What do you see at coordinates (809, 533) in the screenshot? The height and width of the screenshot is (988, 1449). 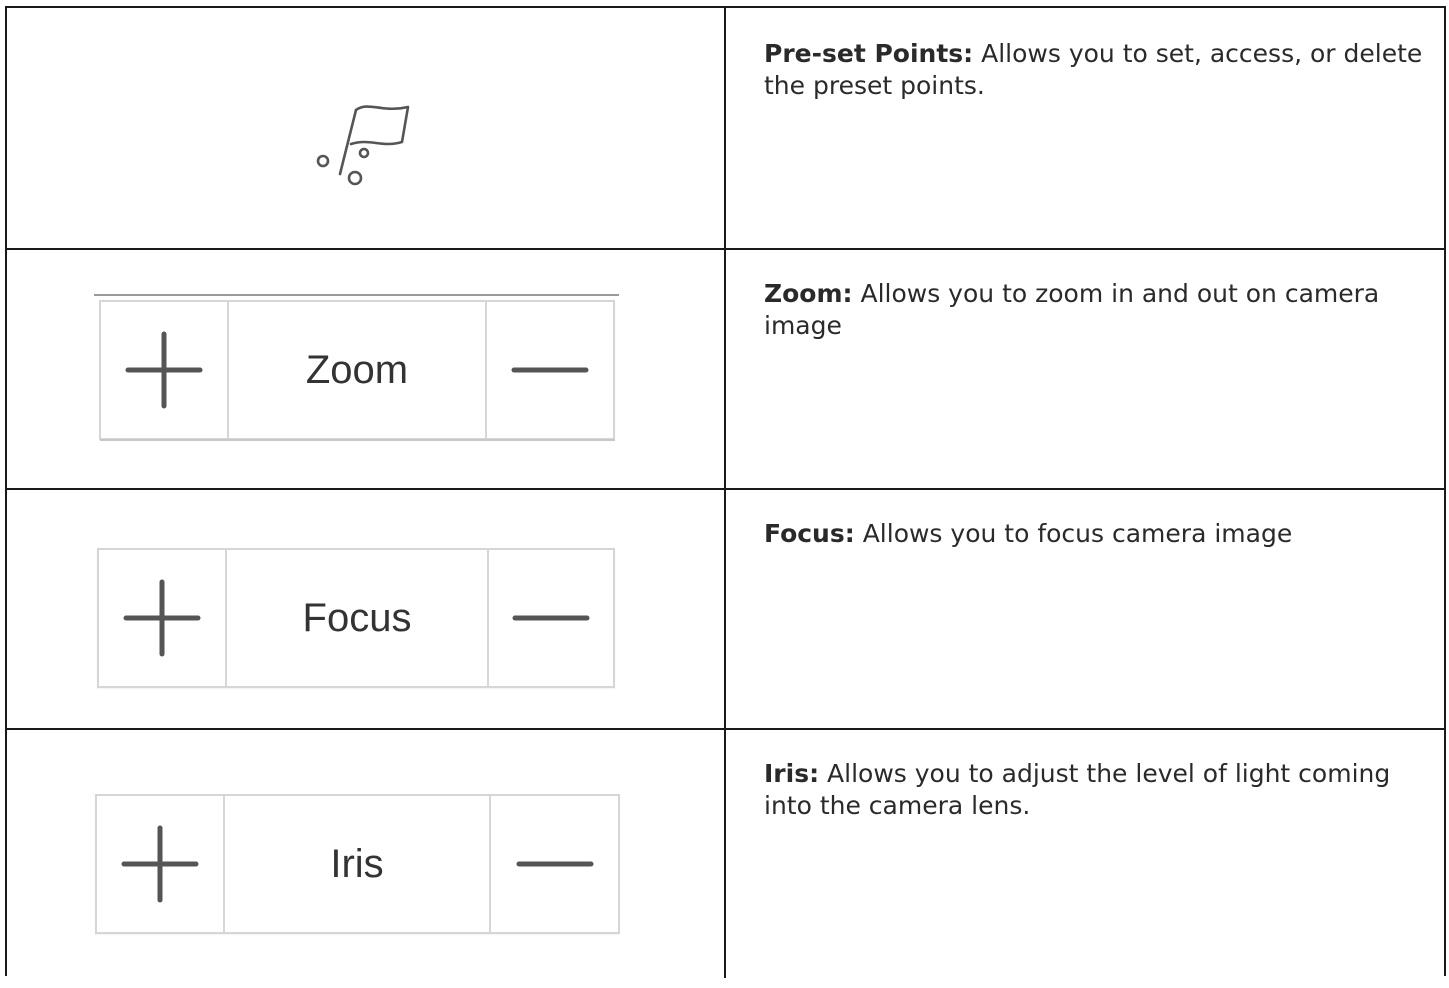 I see `title-focus: Focus:` at bounding box center [809, 533].